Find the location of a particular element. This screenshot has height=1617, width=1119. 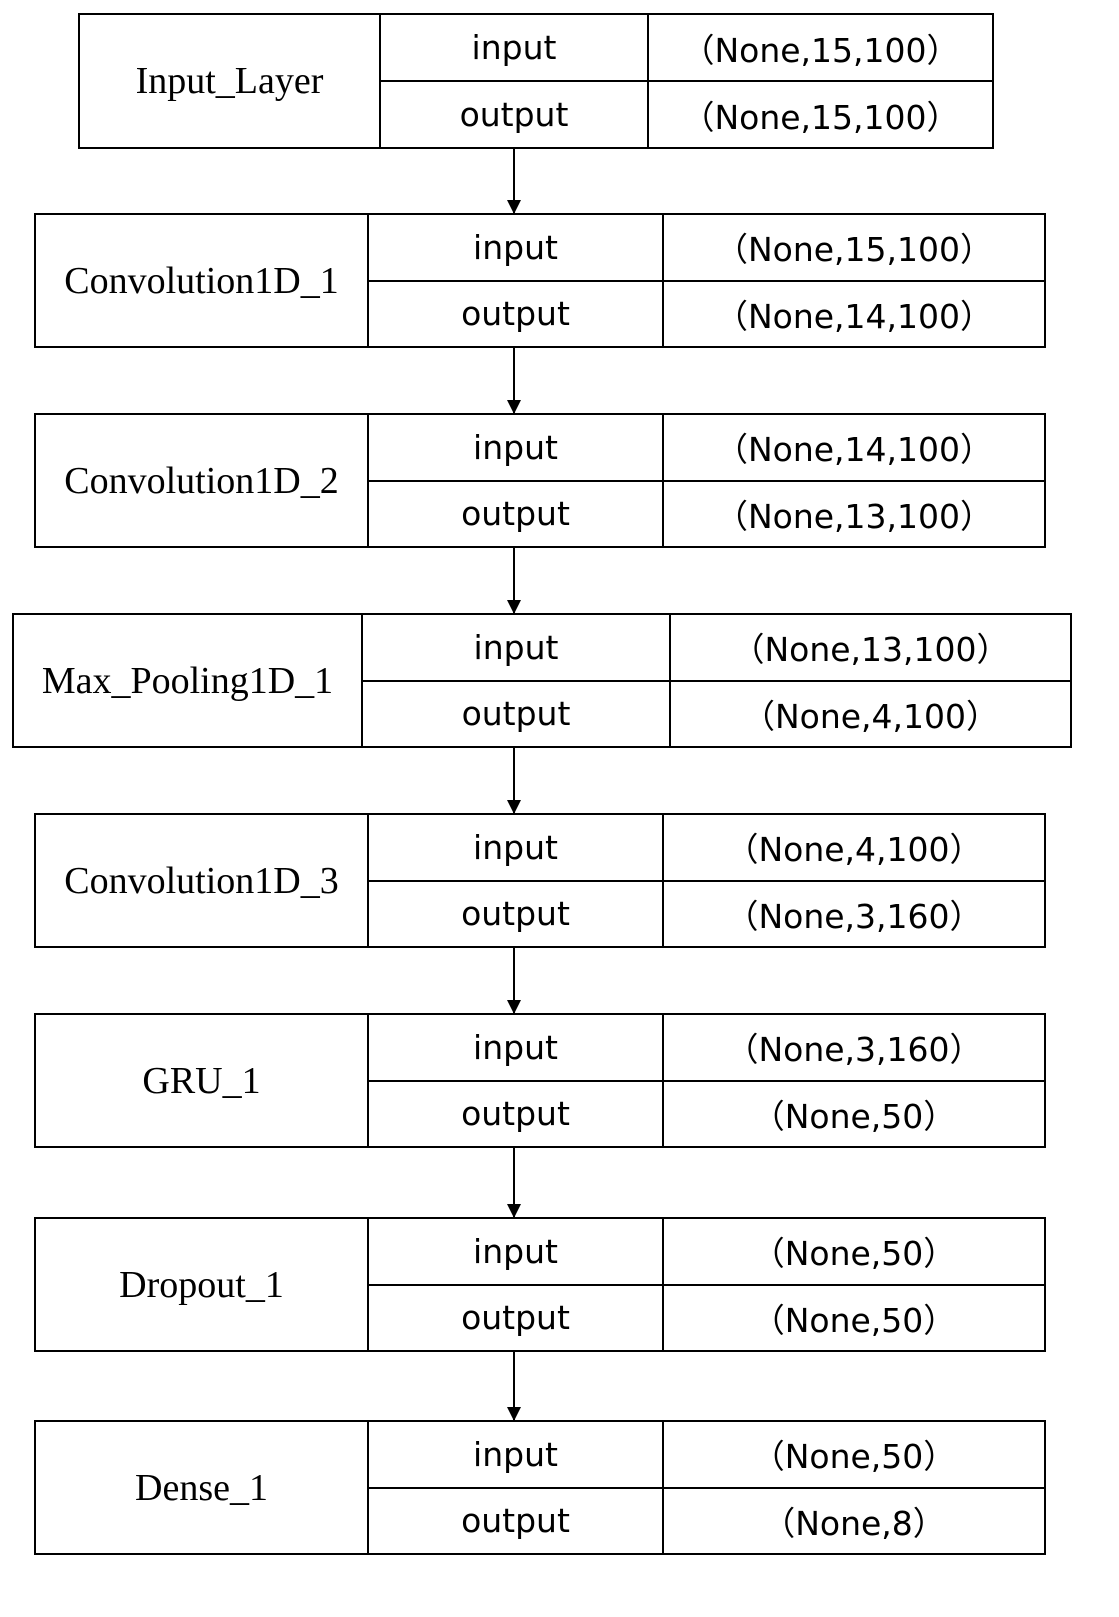

layer-shape-table: input （None,15,100） output （None,14,100） is located at coordinates (706, 280).